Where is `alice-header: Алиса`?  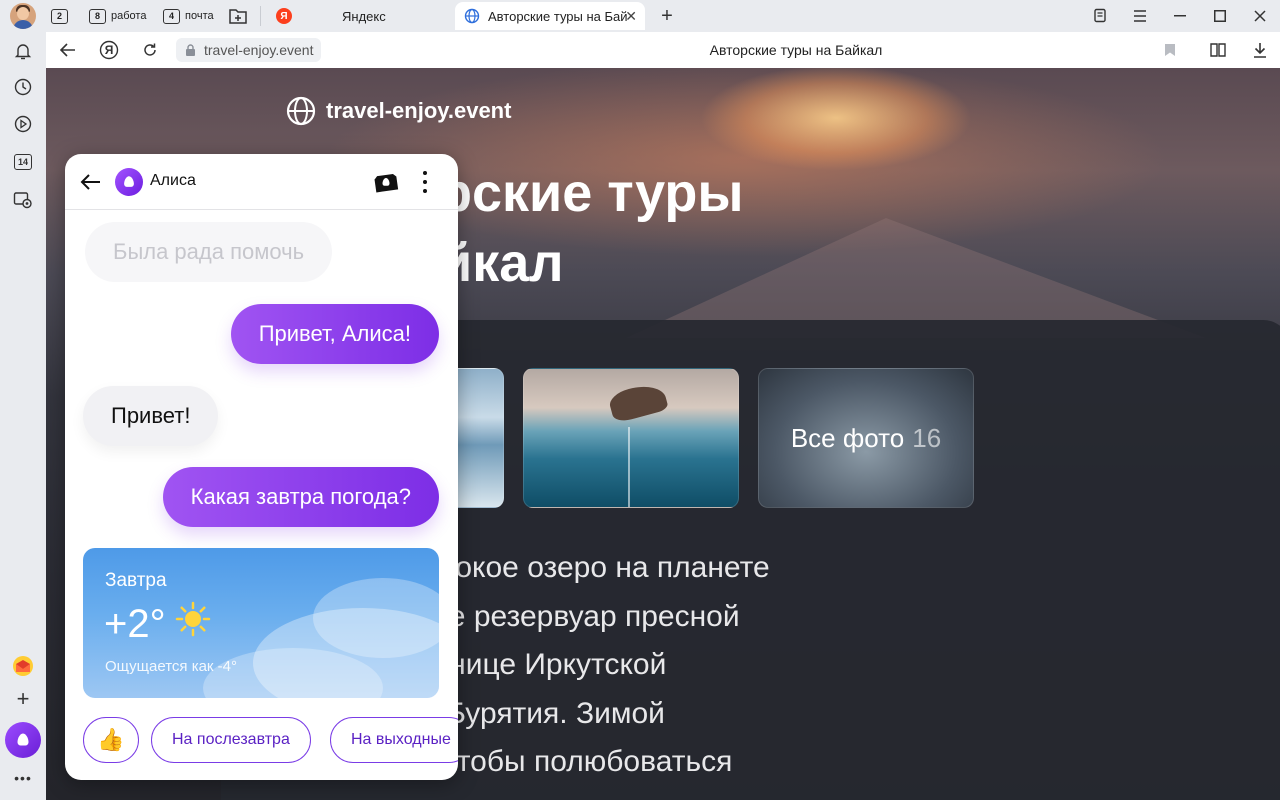
alice-header: Алиса is located at coordinates (261, 182).